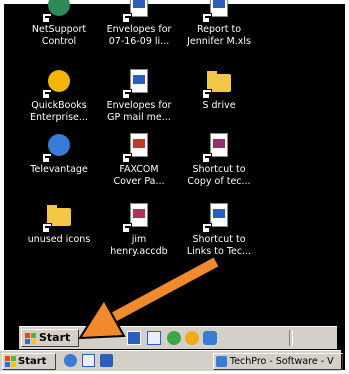  I want to click on ie-quicklaunch-icon, so click(70, 360).